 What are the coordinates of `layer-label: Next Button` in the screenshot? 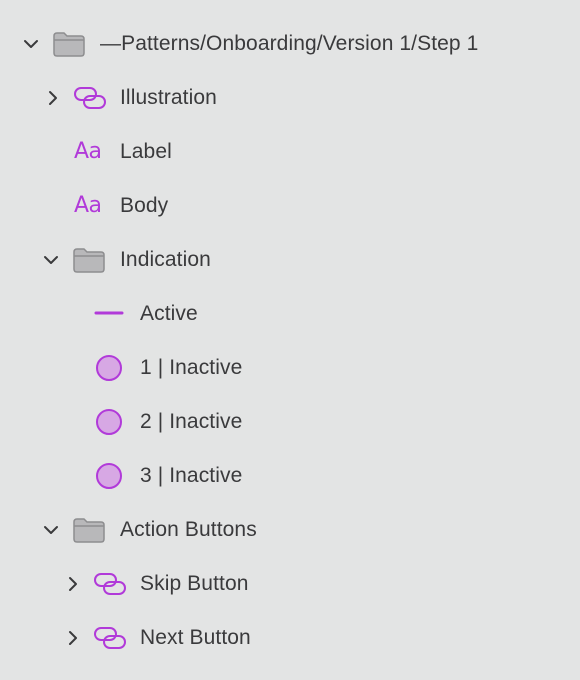 It's located at (195, 637).